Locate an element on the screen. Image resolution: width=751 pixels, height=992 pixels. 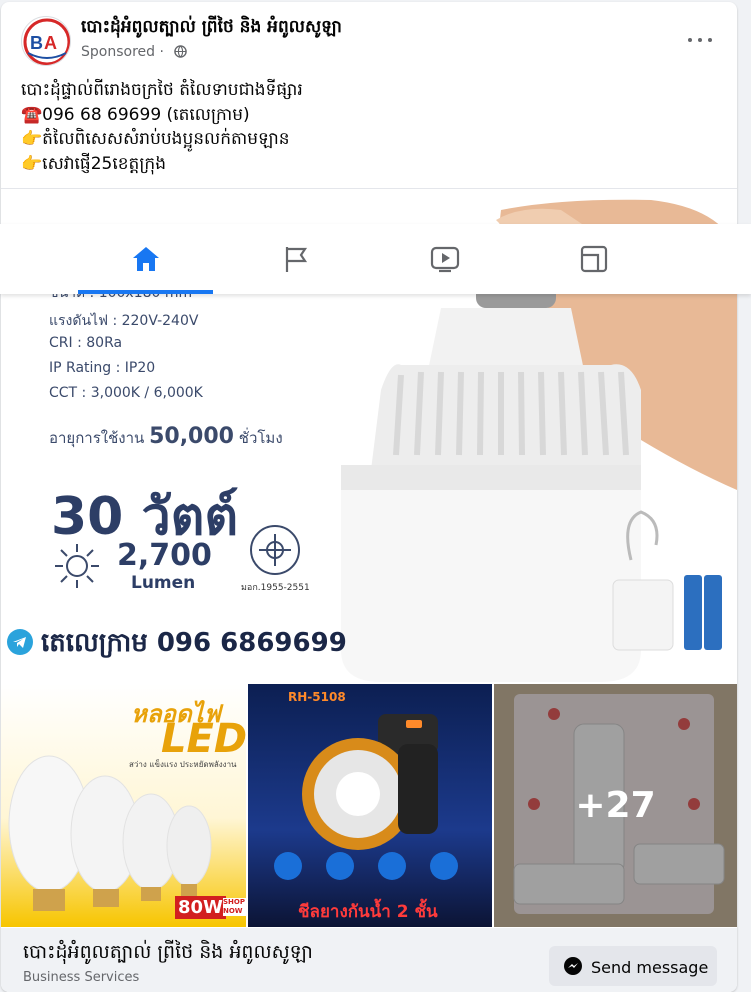
thumbnail-power-strips: +27 is located at coordinates (615, 805).